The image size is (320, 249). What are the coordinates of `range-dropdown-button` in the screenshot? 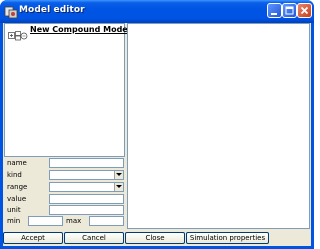 It's located at (118, 187).